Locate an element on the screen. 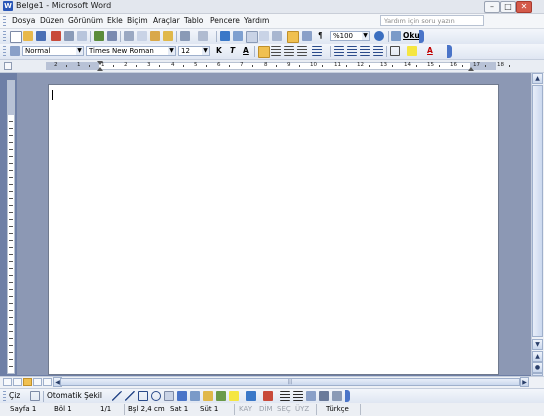  show-hide-pilcrow-icon: ¶ is located at coordinates (320, 35).